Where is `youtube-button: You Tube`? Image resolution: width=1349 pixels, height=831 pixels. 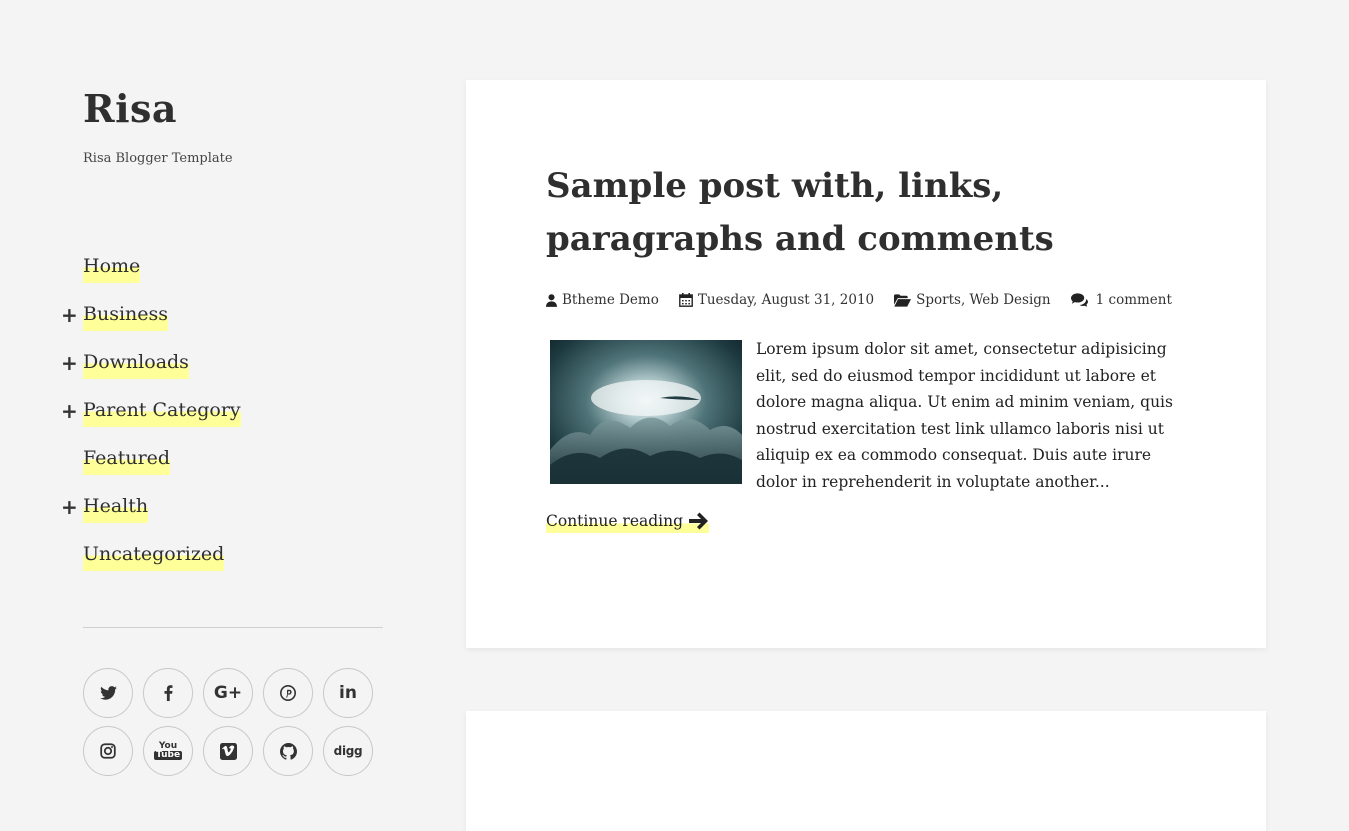 youtube-button: You Tube is located at coordinates (168, 751).